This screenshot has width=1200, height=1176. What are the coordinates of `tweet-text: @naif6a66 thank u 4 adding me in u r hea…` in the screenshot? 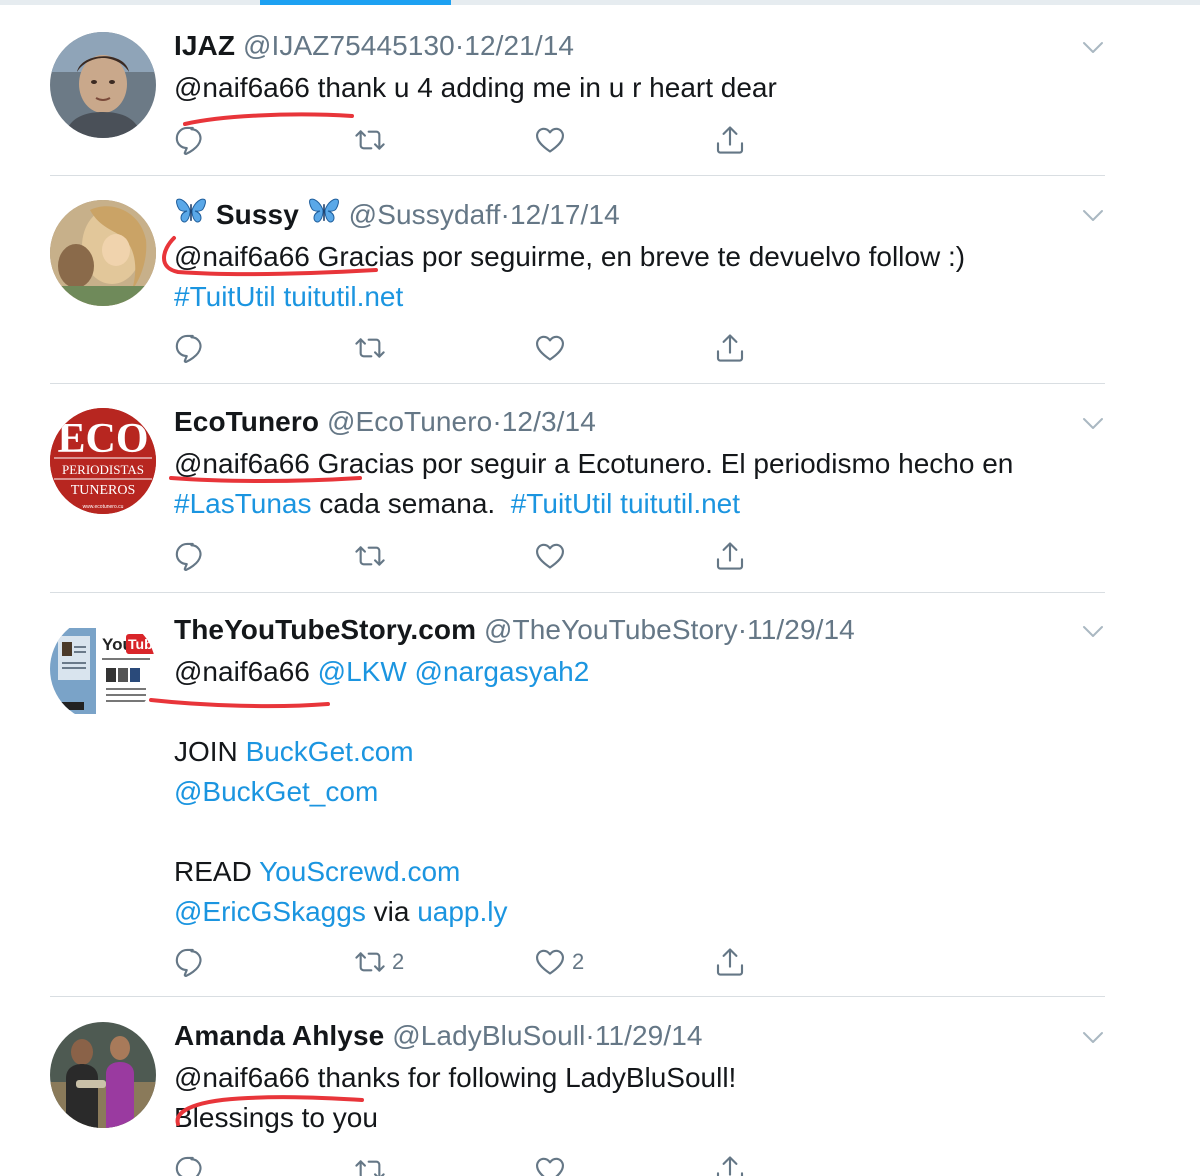 It's located at (619, 88).